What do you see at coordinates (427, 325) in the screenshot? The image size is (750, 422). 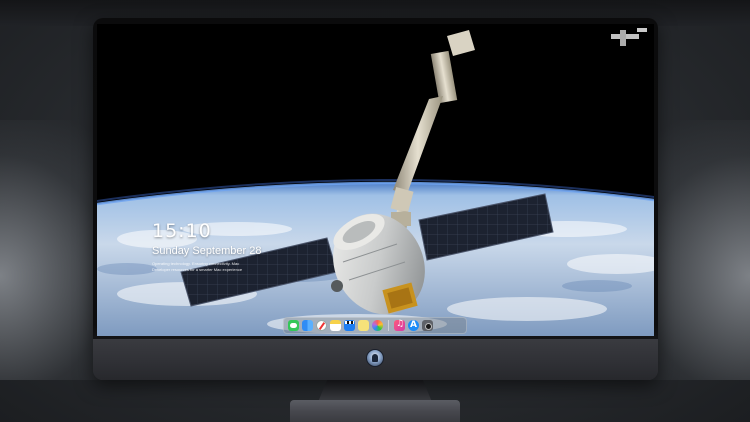 I see `camera-icon` at bounding box center [427, 325].